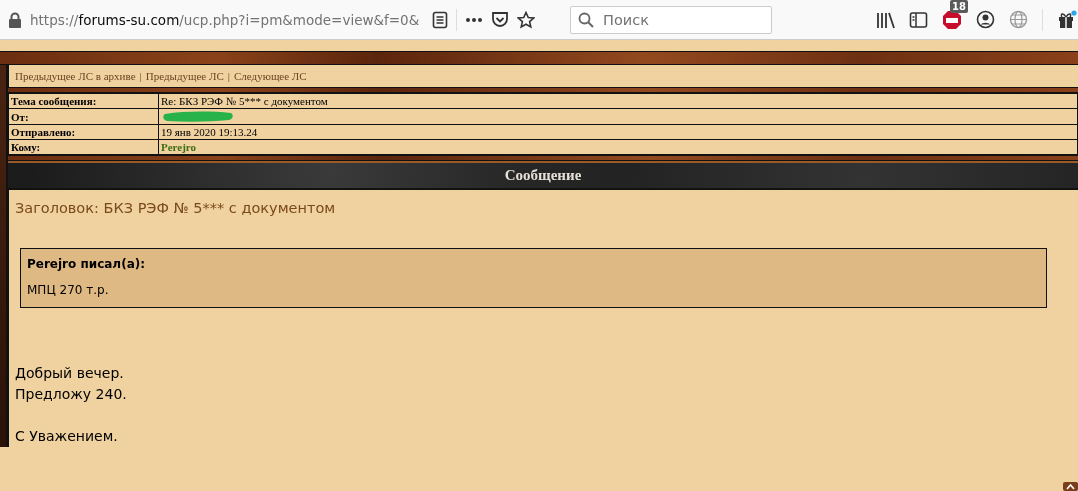 The width and height of the screenshot is (1078, 491). What do you see at coordinates (500, 19) in the screenshot?
I see `pocket-icon` at bounding box center [500, 19].